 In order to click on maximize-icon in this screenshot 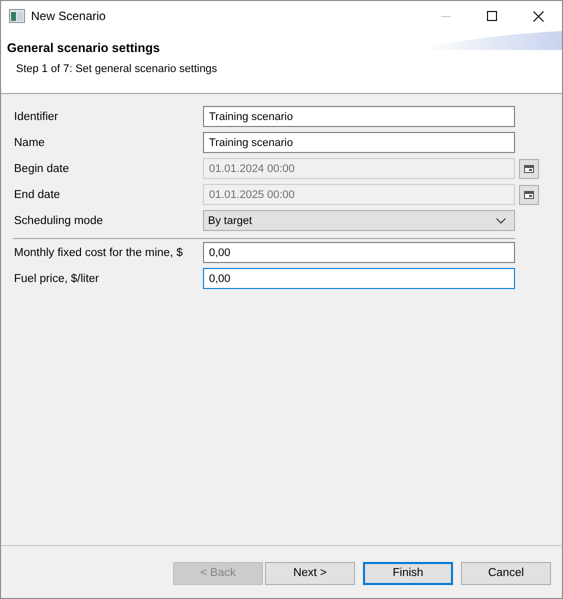, I will do `click(492, 16)`.